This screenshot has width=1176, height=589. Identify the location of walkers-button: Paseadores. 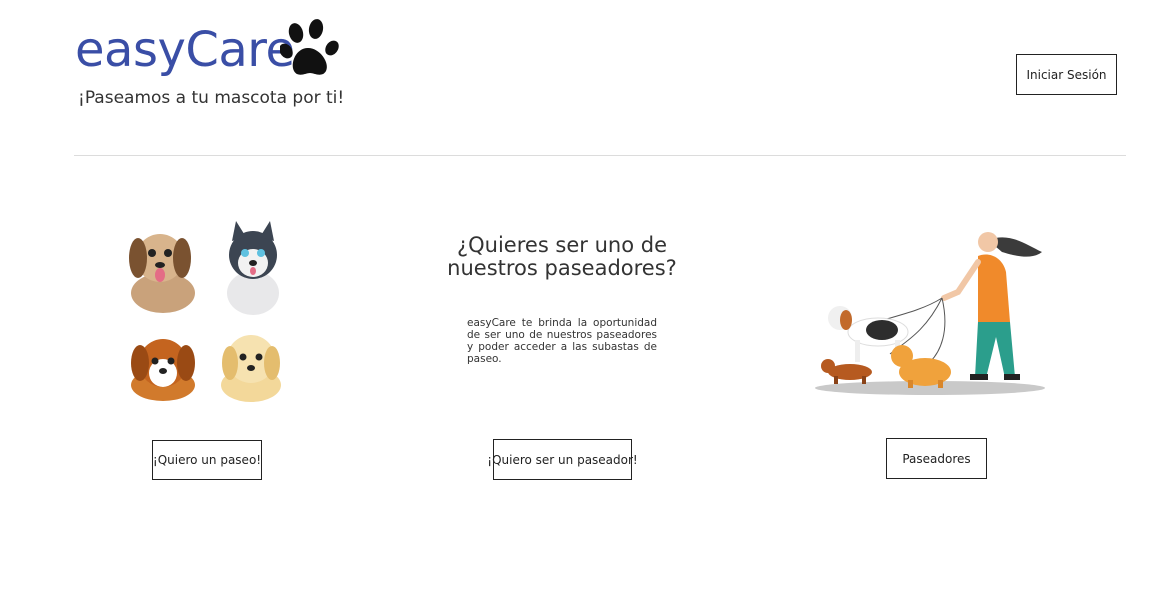
(936, 458).